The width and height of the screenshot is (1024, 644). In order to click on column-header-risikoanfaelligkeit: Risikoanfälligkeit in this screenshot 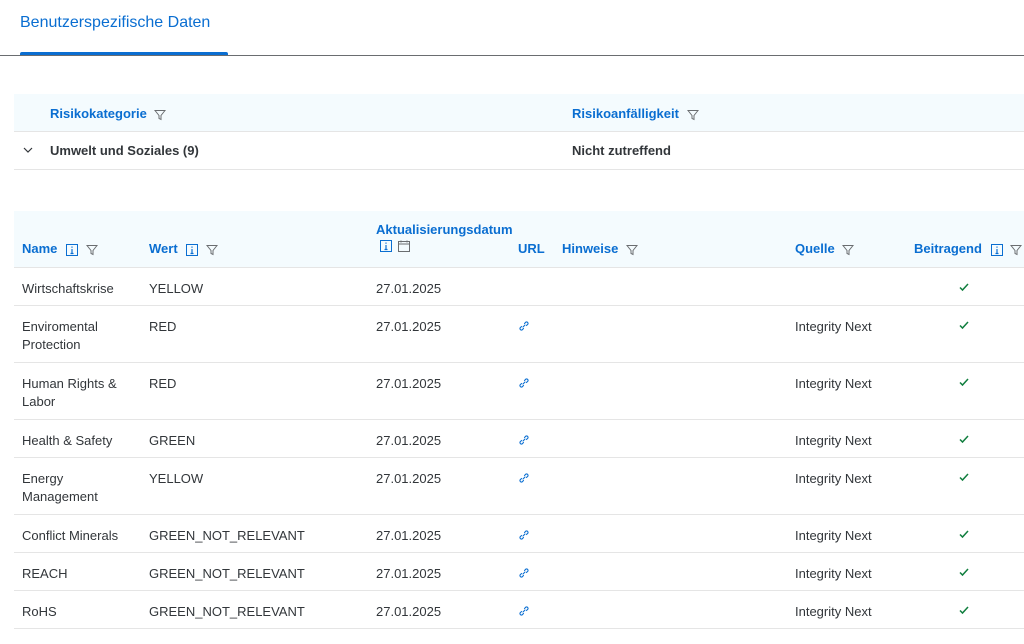, I will do `click(635, 113)`.